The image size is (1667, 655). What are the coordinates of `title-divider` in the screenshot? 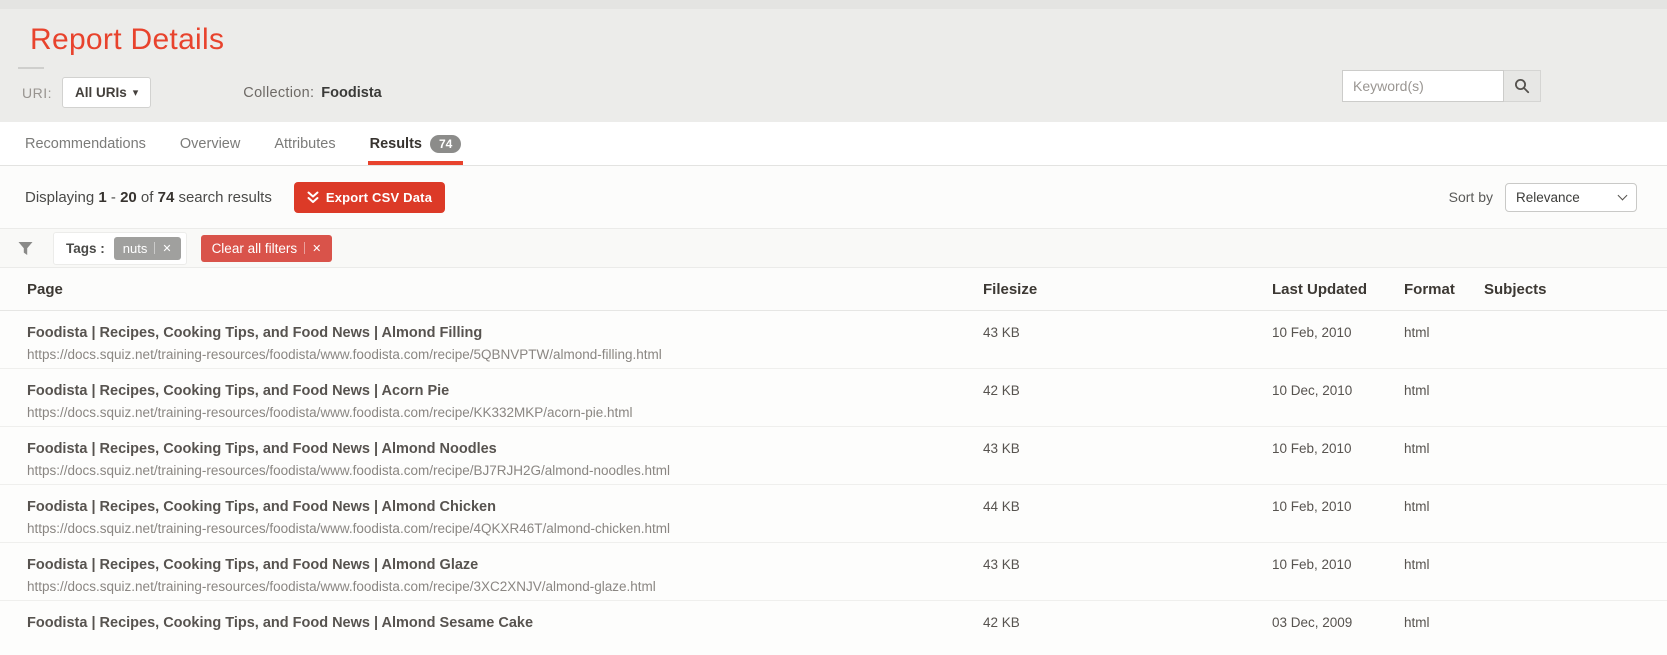 It's located at (31, 68).